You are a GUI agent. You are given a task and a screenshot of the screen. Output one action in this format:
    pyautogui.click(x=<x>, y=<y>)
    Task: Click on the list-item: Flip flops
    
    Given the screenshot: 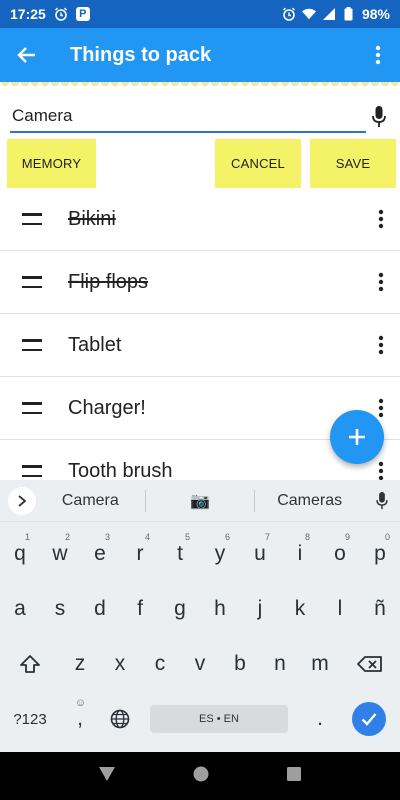 What is the action you would take?
    pyautogui.click(x=200, y=282)
    